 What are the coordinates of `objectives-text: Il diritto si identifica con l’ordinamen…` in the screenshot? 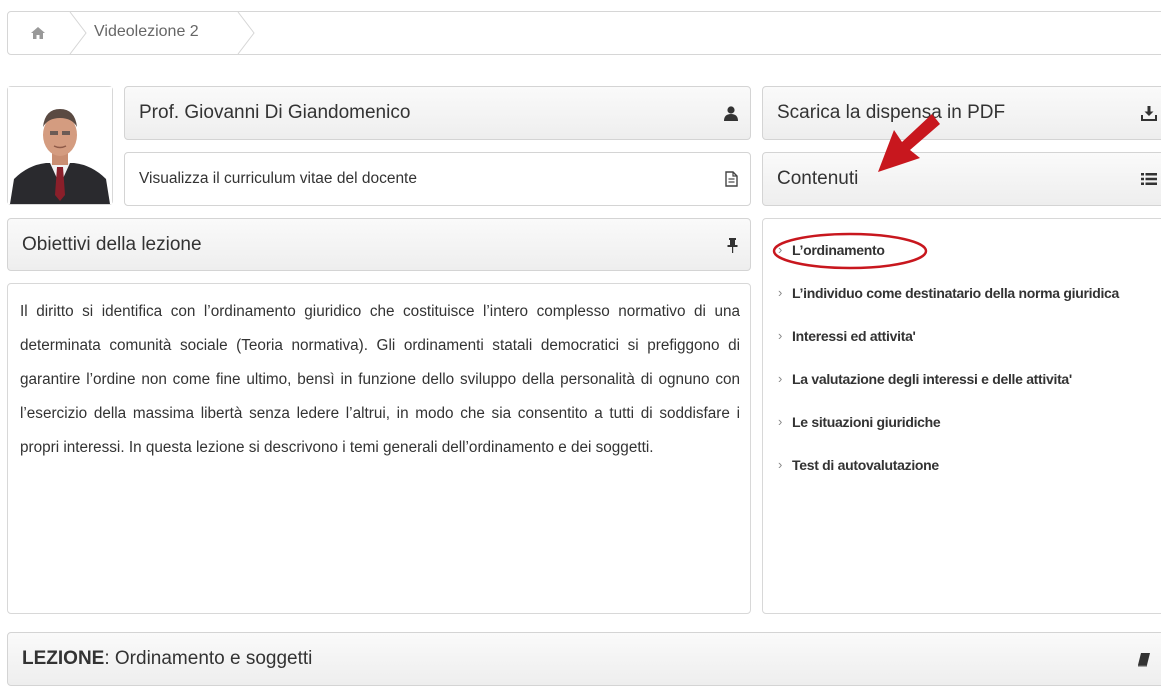 It's located at (380, 379).